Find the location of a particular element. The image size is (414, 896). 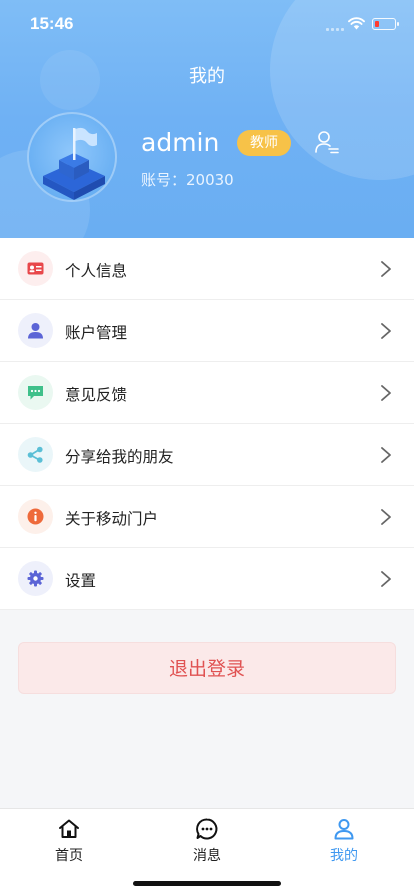

message-icon is located at coordinates (35, 392).